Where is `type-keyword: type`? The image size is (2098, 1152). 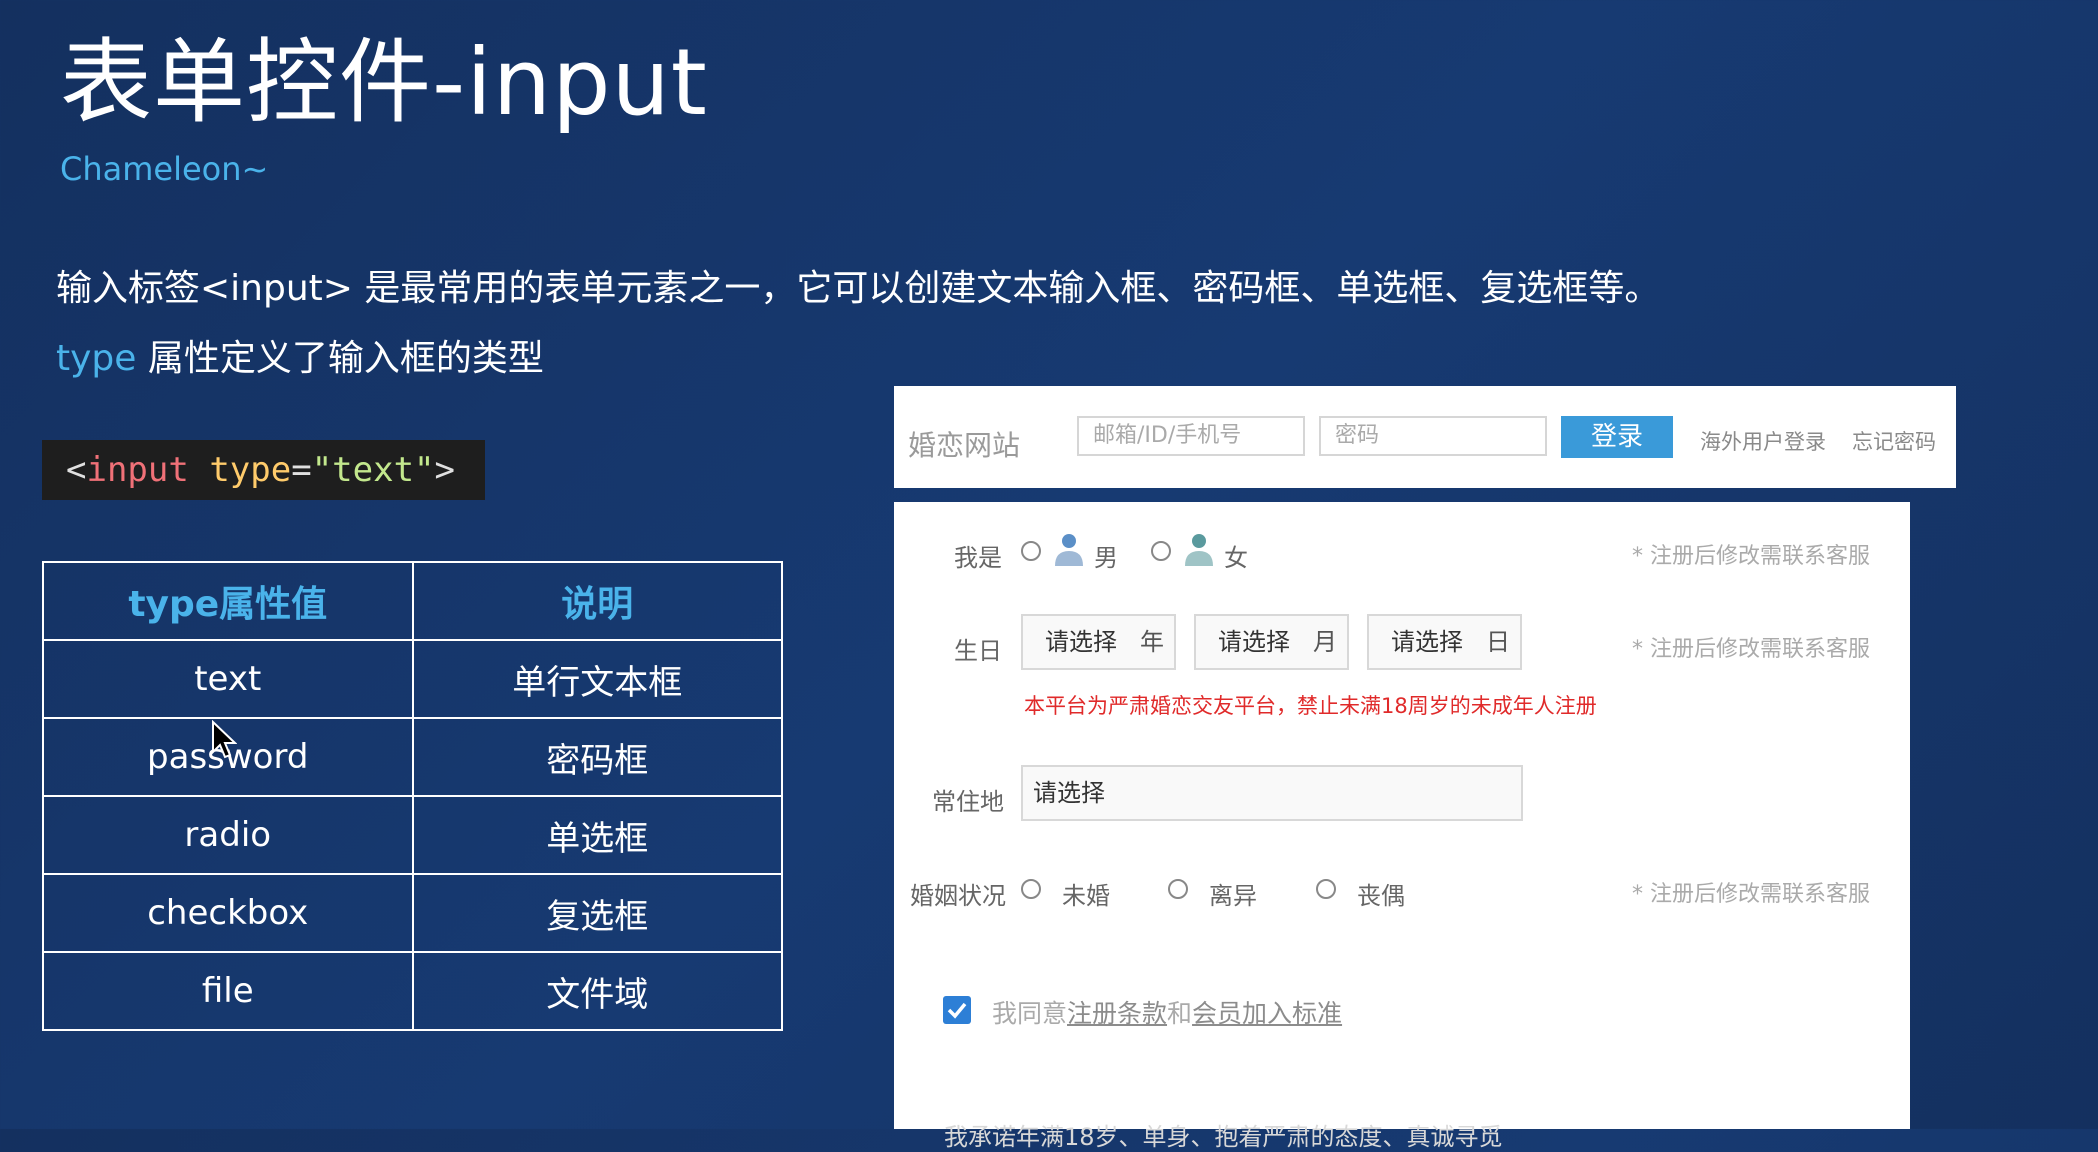 type-keyword: type is located at coordinates (96, 358).